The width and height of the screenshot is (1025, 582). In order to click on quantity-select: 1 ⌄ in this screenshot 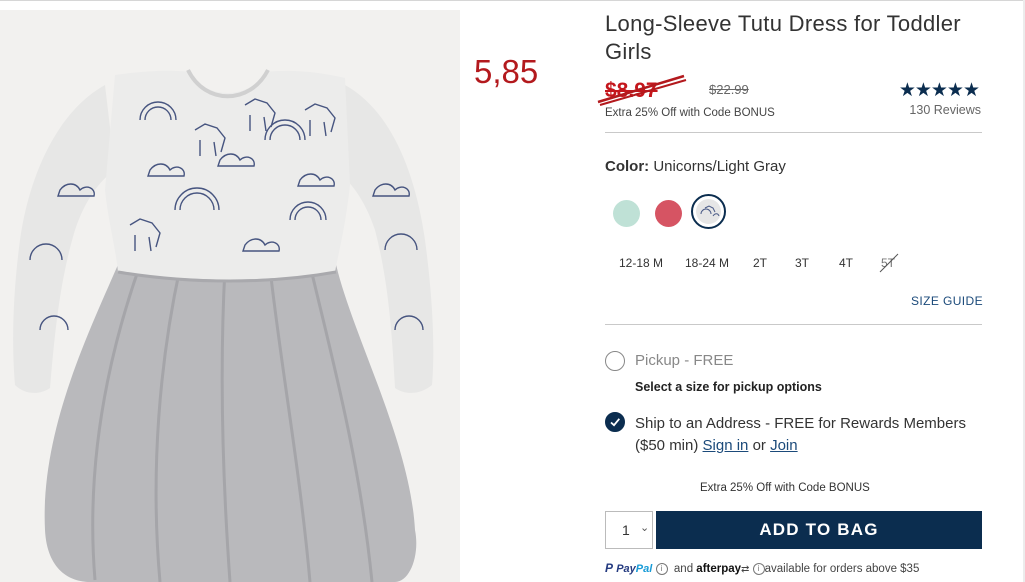, I will do `click(629, 530)`.